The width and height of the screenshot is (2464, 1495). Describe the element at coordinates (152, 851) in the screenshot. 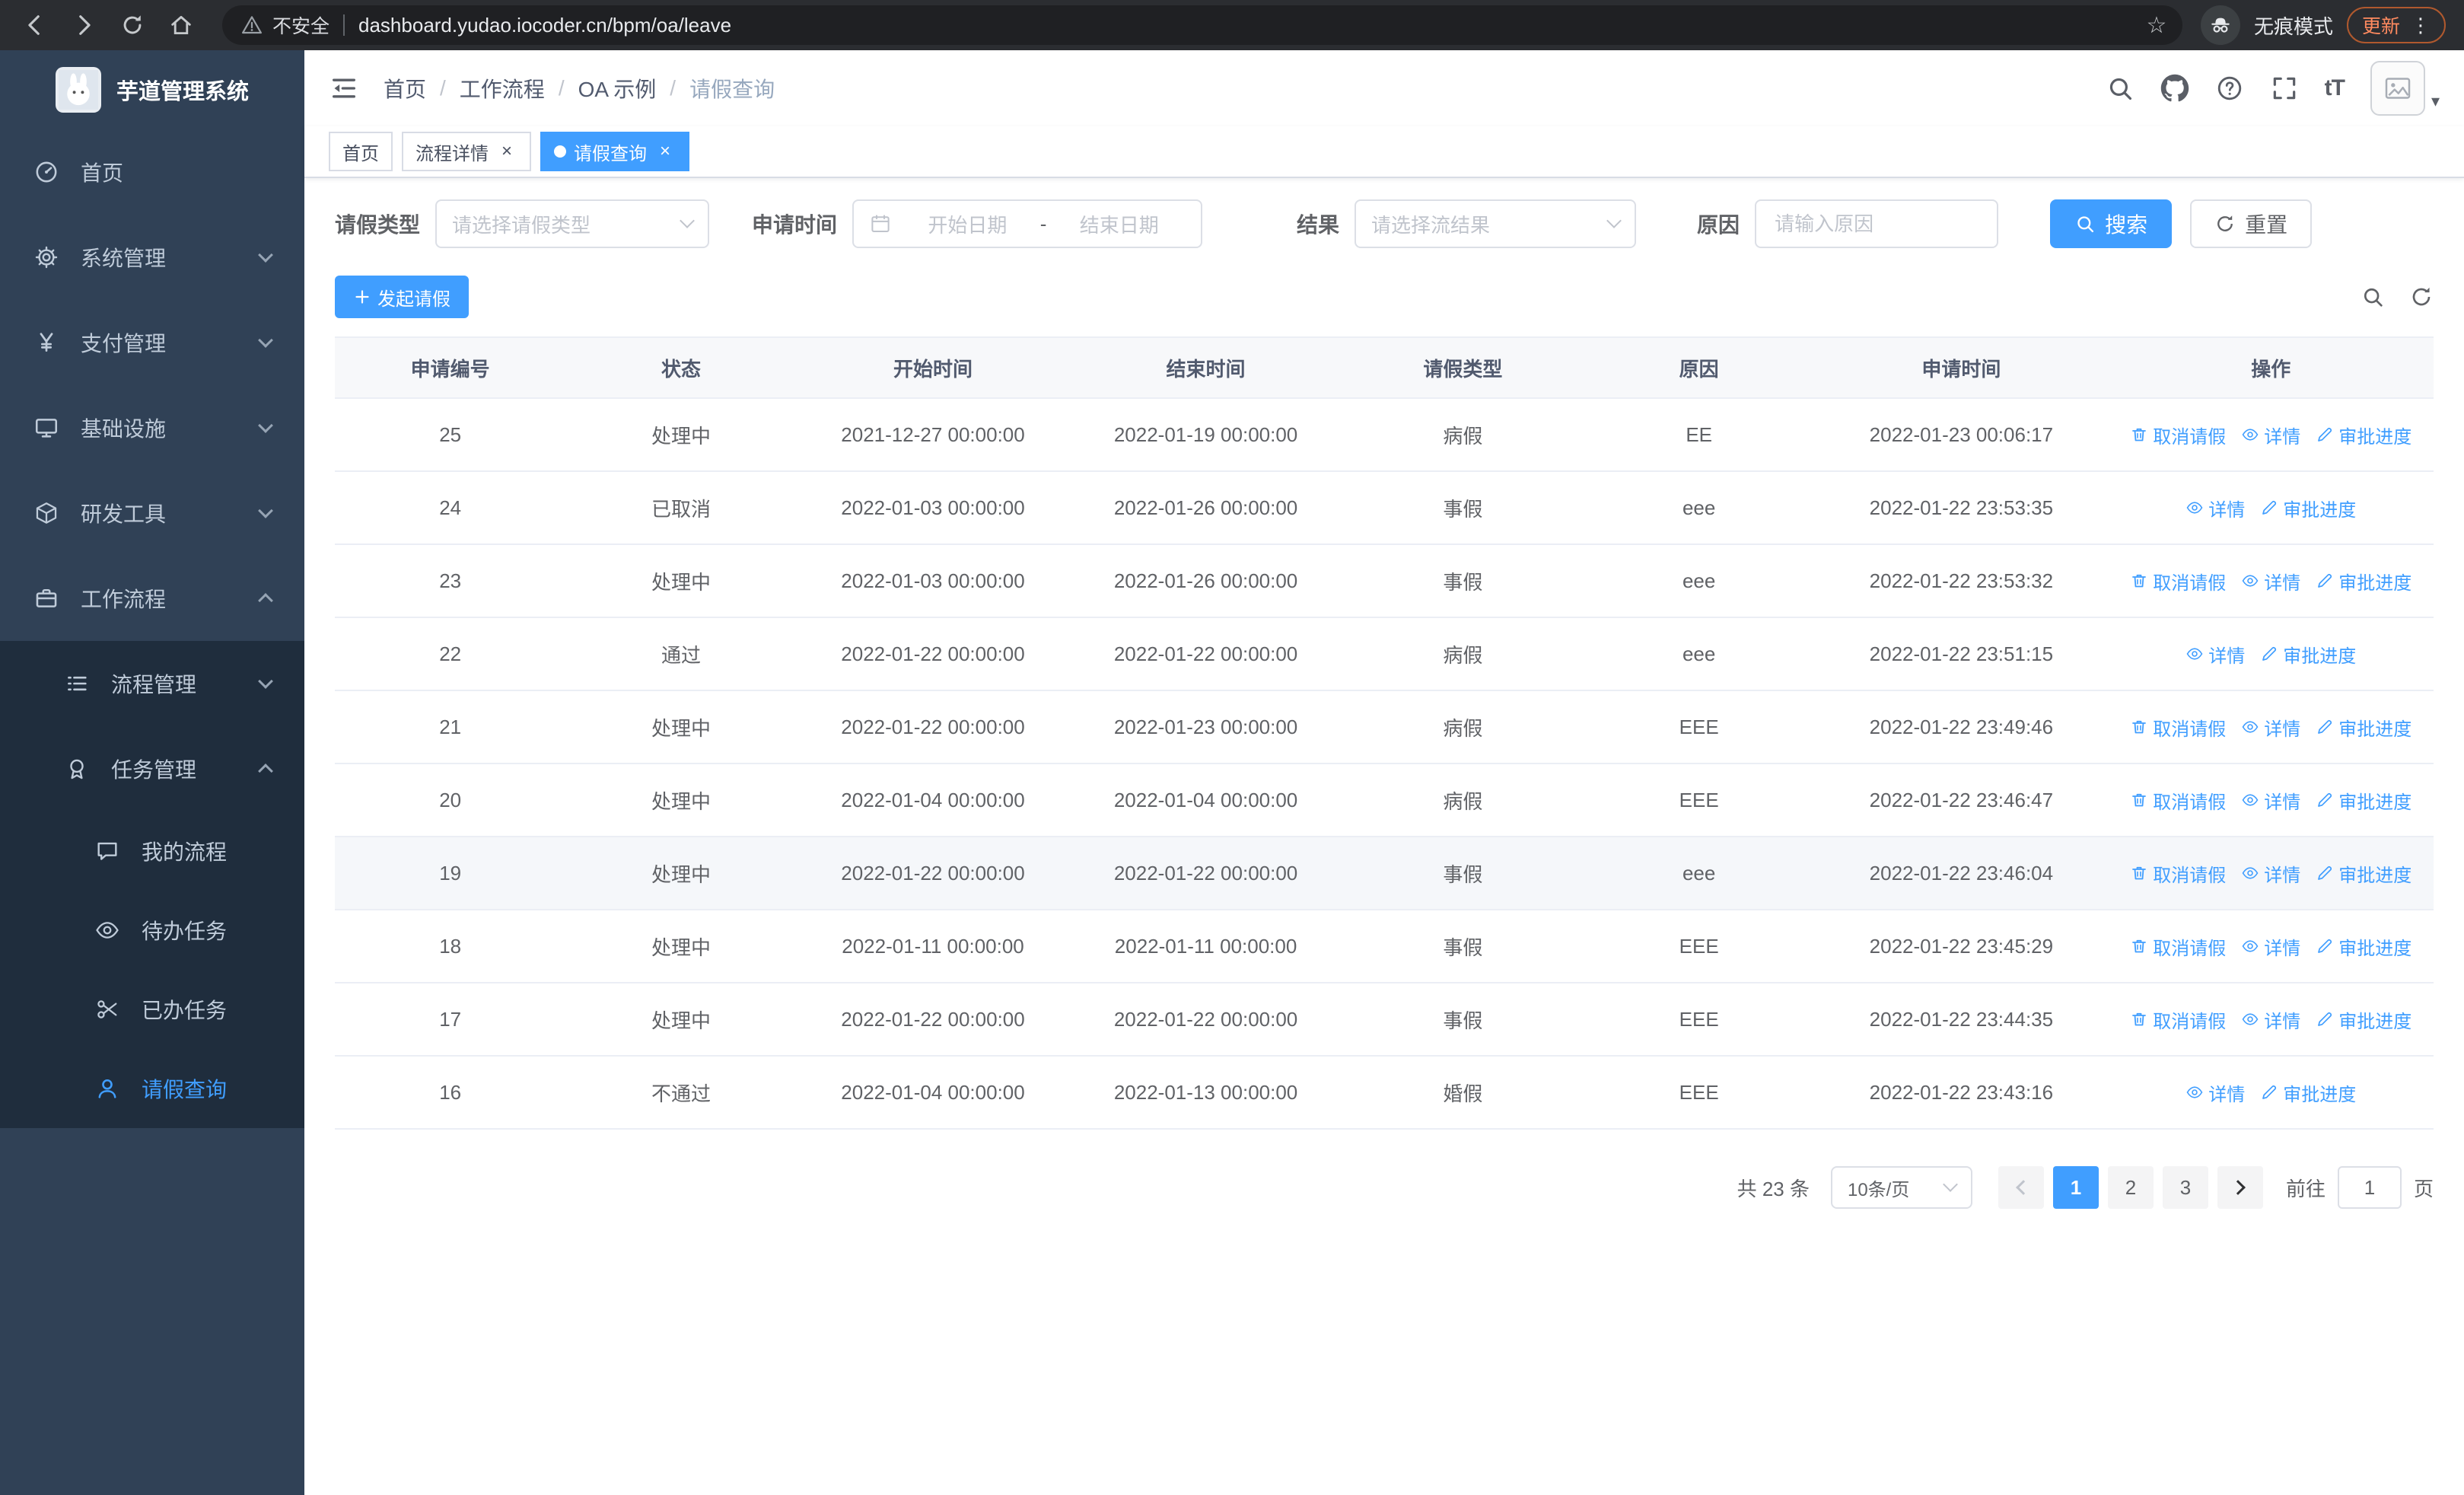

I see `sidebar-item-my-process: 我的流程` at that location.